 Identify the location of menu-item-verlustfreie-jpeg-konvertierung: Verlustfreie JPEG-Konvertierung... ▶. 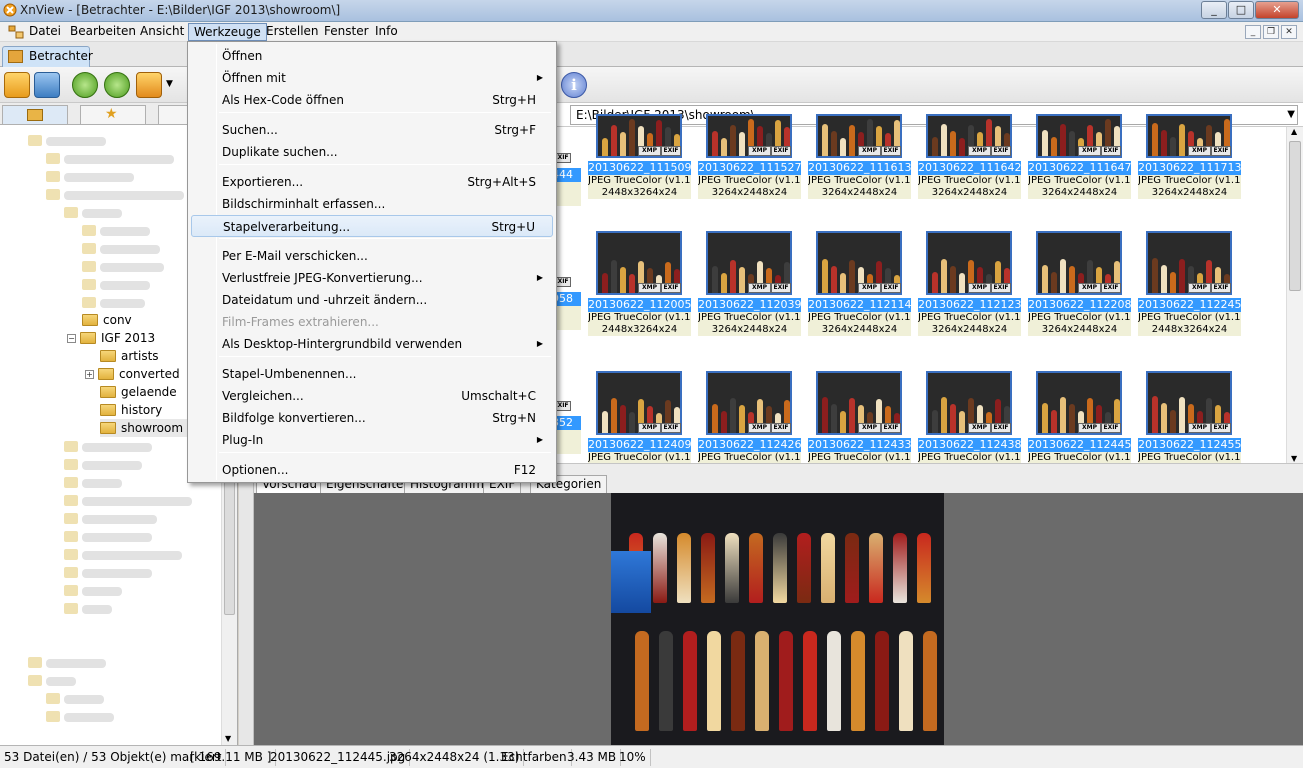
(372, 278).